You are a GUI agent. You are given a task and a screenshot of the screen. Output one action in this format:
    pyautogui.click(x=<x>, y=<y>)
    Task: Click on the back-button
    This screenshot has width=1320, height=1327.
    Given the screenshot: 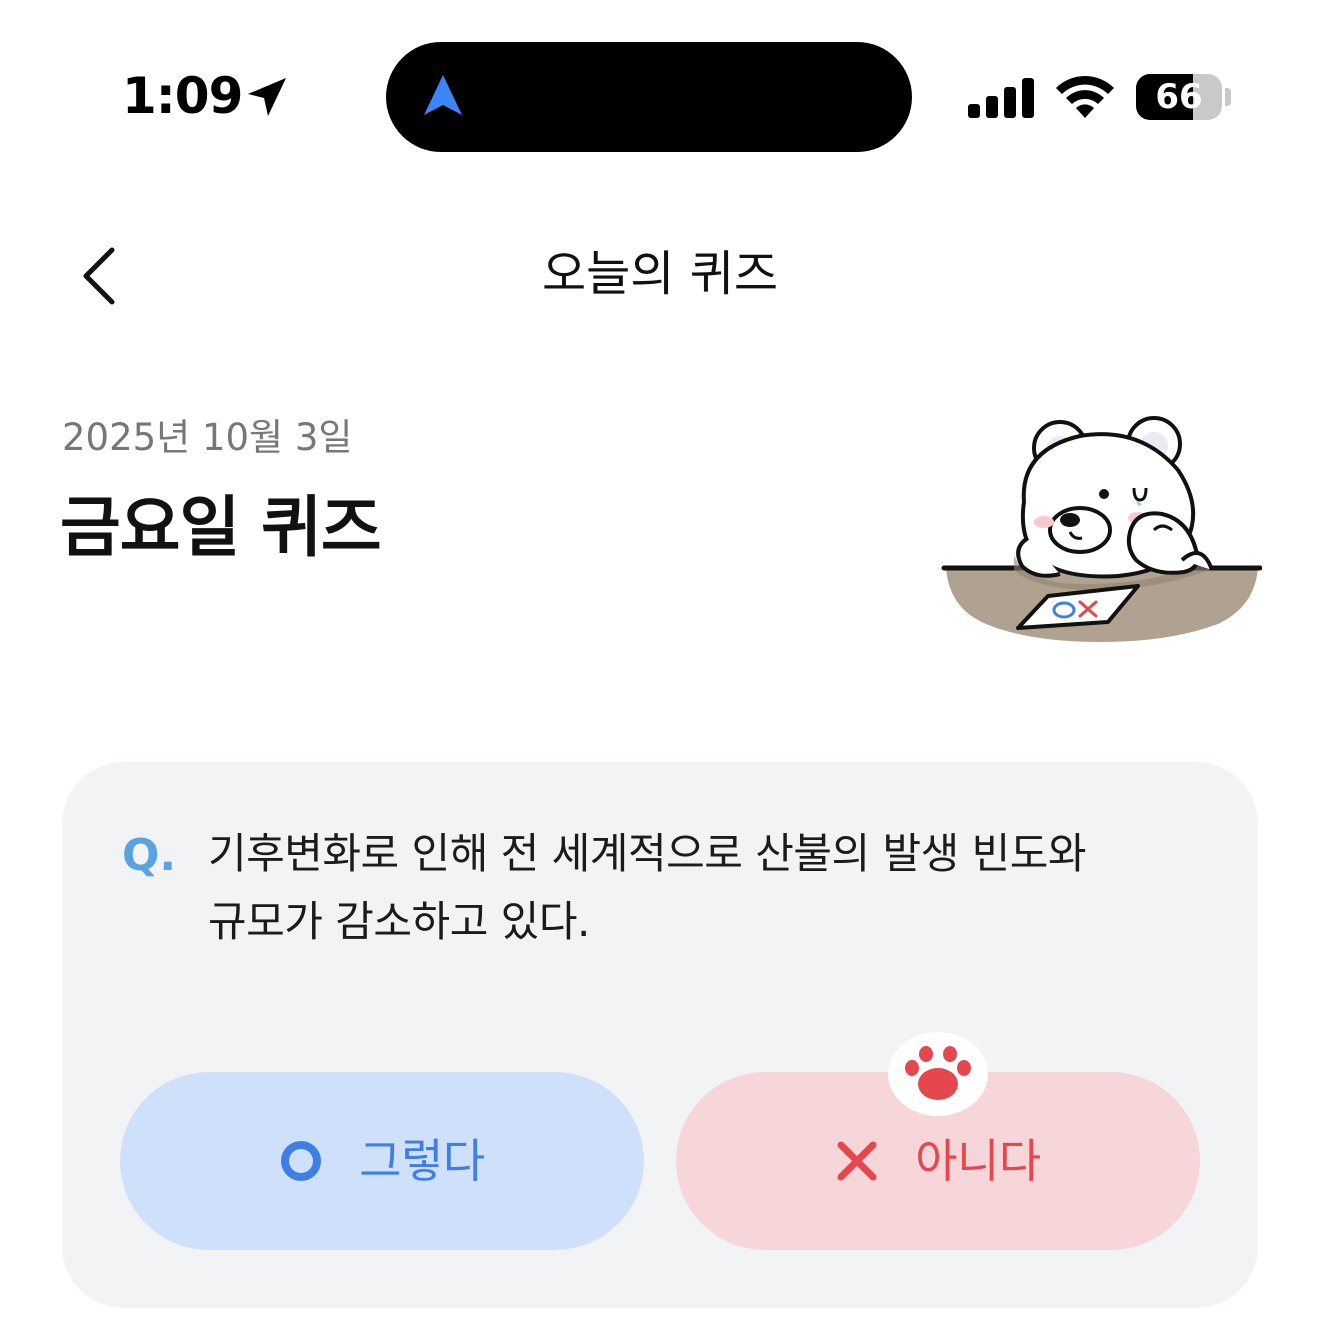 What is the action you would take?
    pyautogui.click(x=100, y=276)
    